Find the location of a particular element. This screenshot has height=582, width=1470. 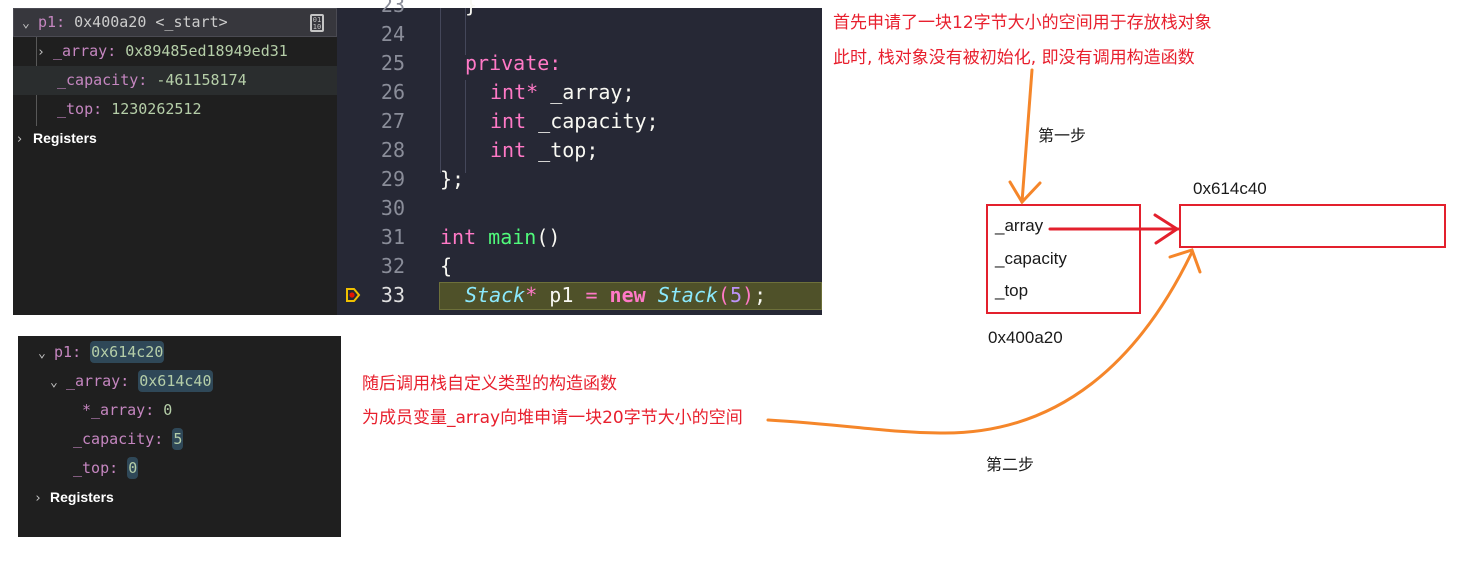

step1-note-line2: 此时, 栈对象没有被初始化, 即没有调用构造函数 is located at coordinates (1014, 58).